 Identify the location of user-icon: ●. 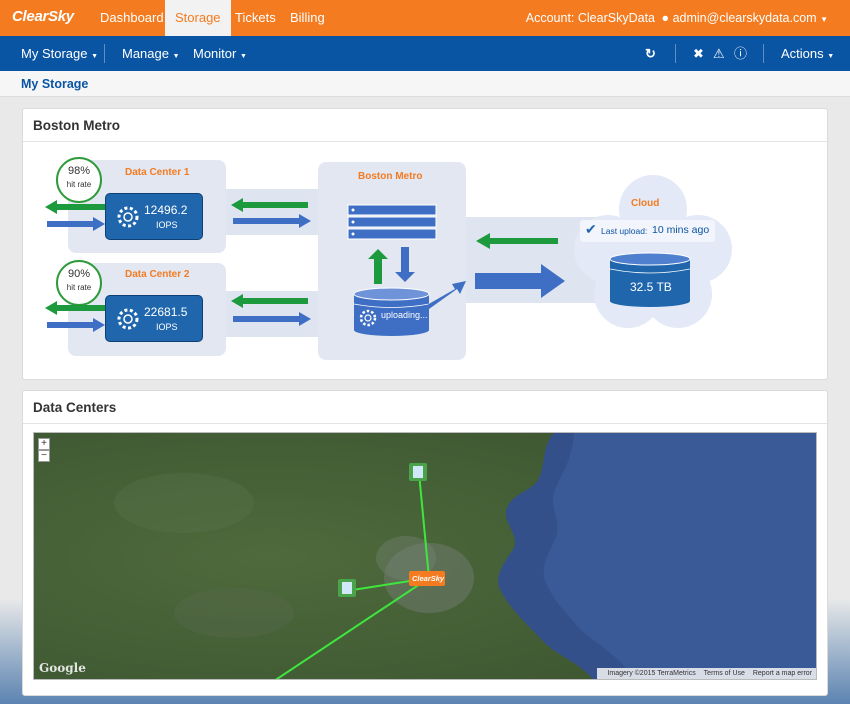
(665, 18).